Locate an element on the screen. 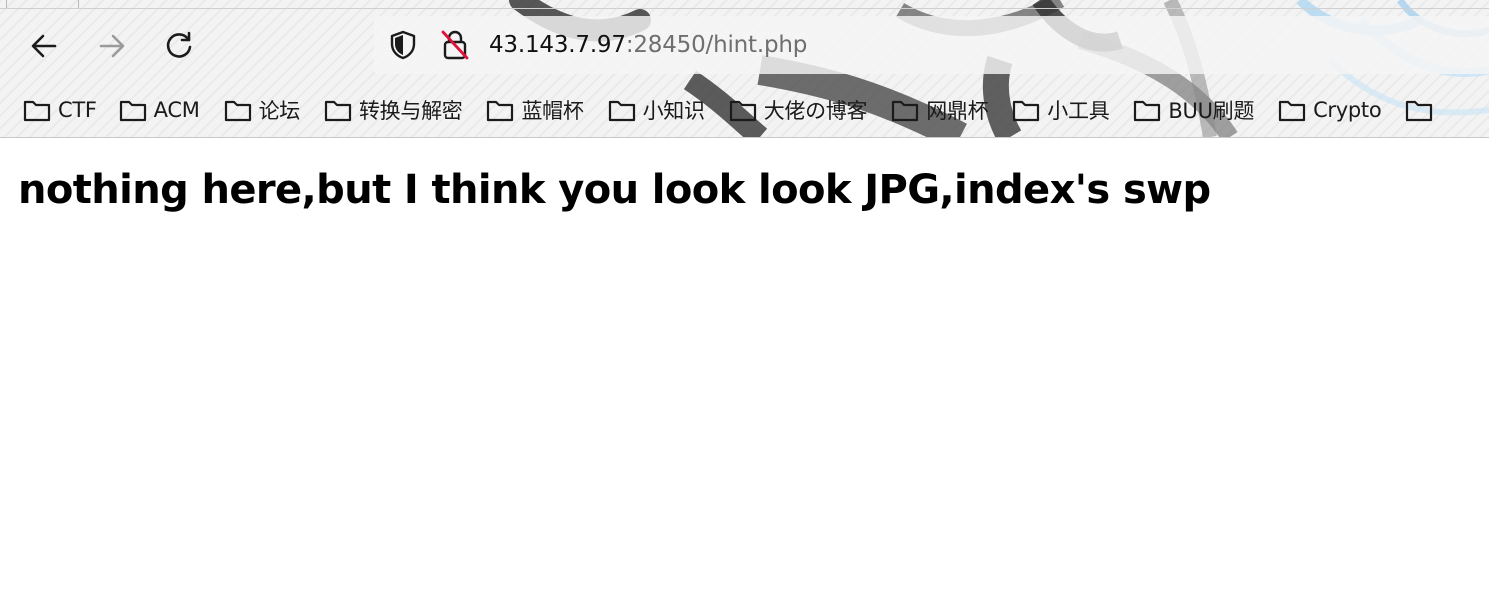 The image size is (1489, 596). bookmark-label: 大佬の博客 is located at coordinates (815, 111).